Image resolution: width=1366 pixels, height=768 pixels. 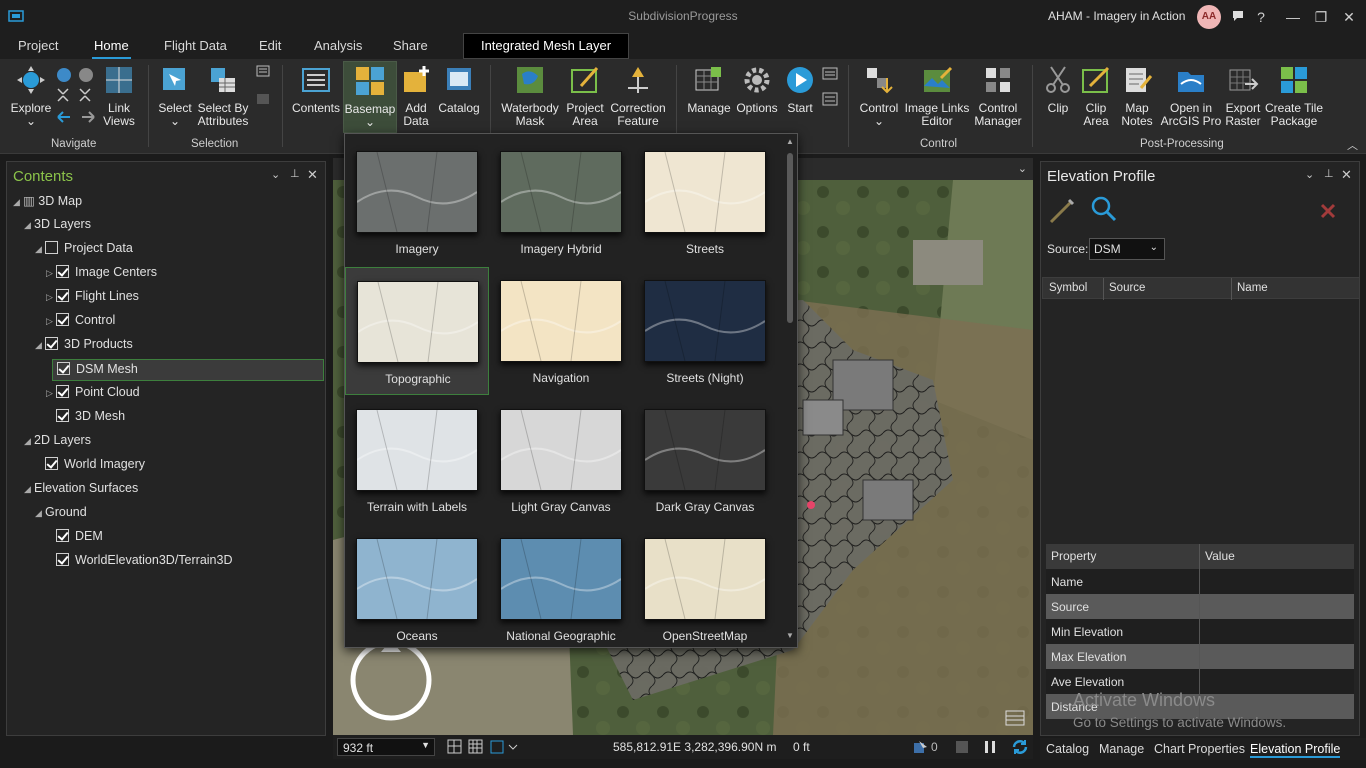 I want to click on avatar: AA, so click(x=1209, y=17).